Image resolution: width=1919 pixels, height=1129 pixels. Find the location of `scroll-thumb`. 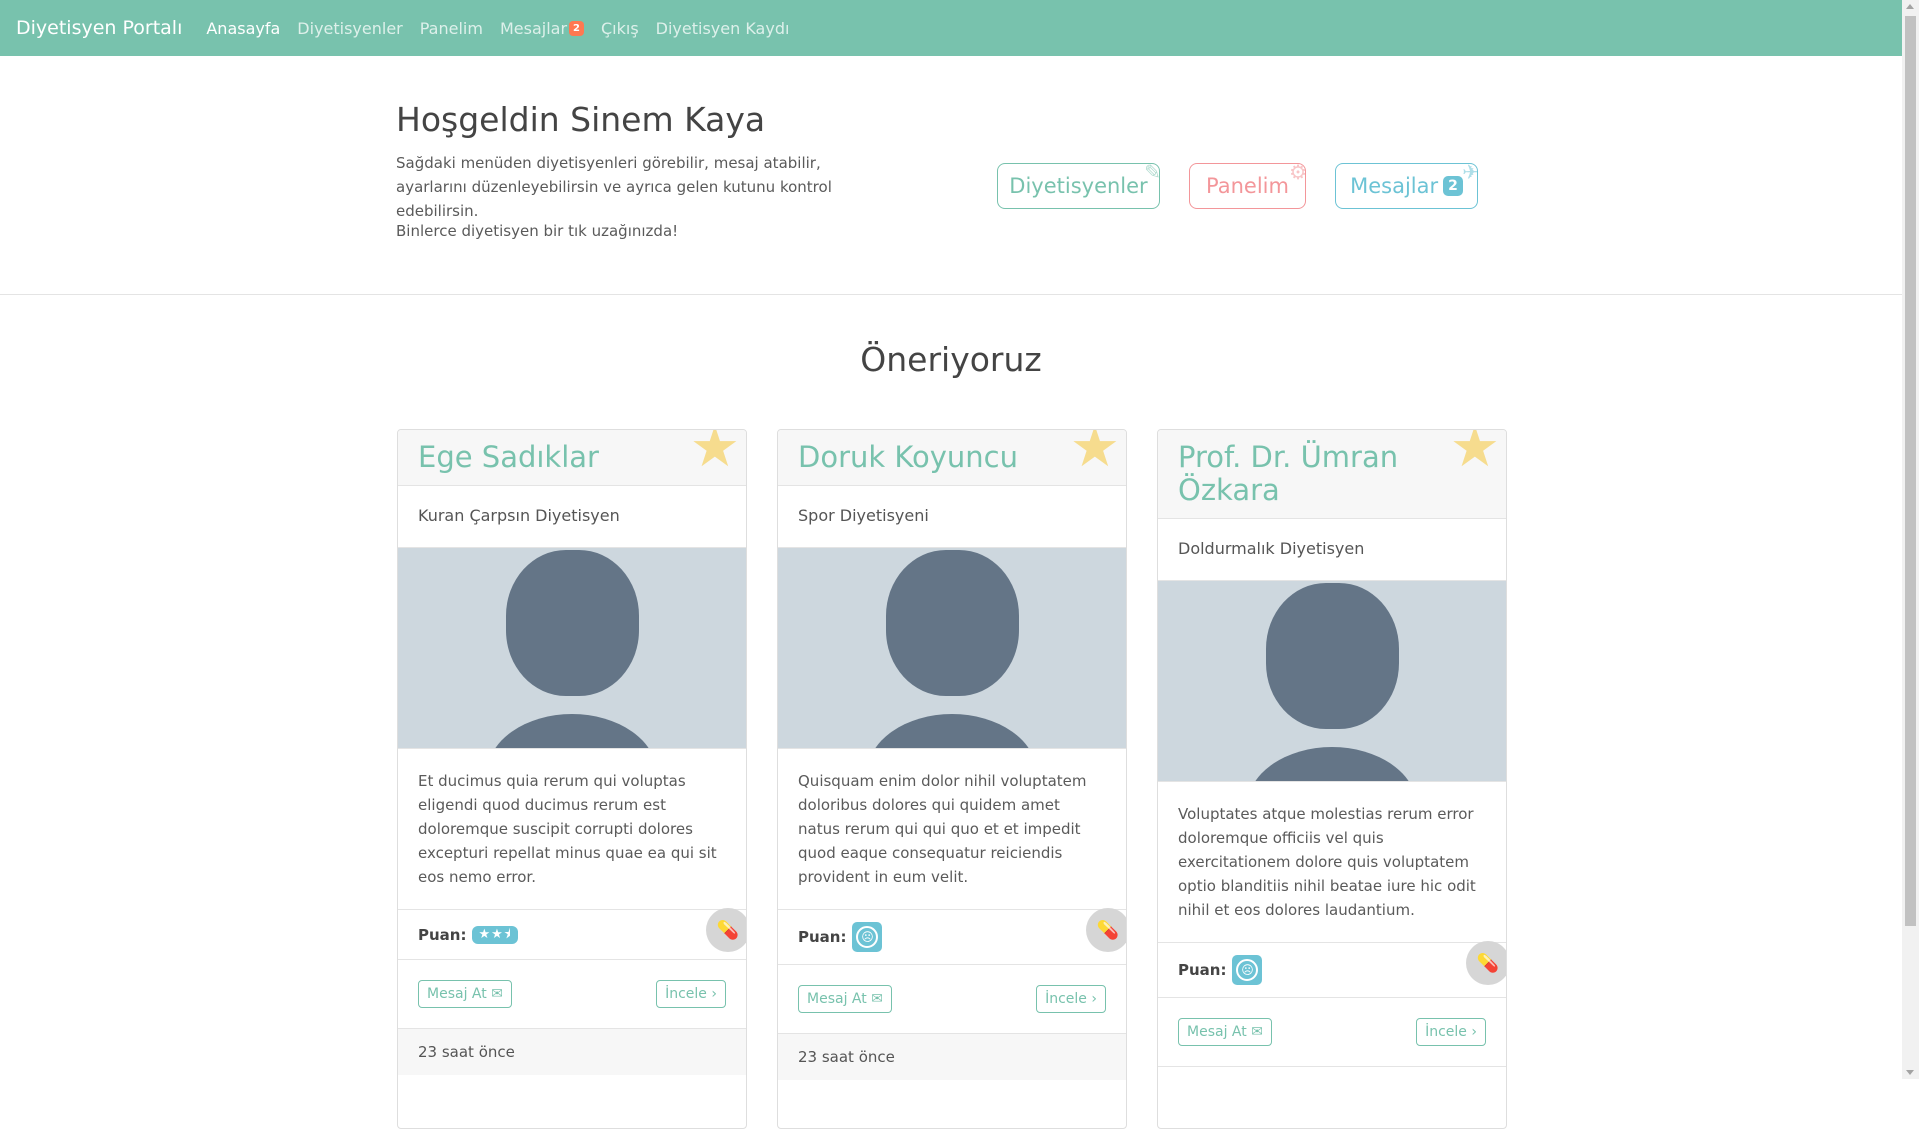

scroll-thumb is located at coordinates (1910, 471).